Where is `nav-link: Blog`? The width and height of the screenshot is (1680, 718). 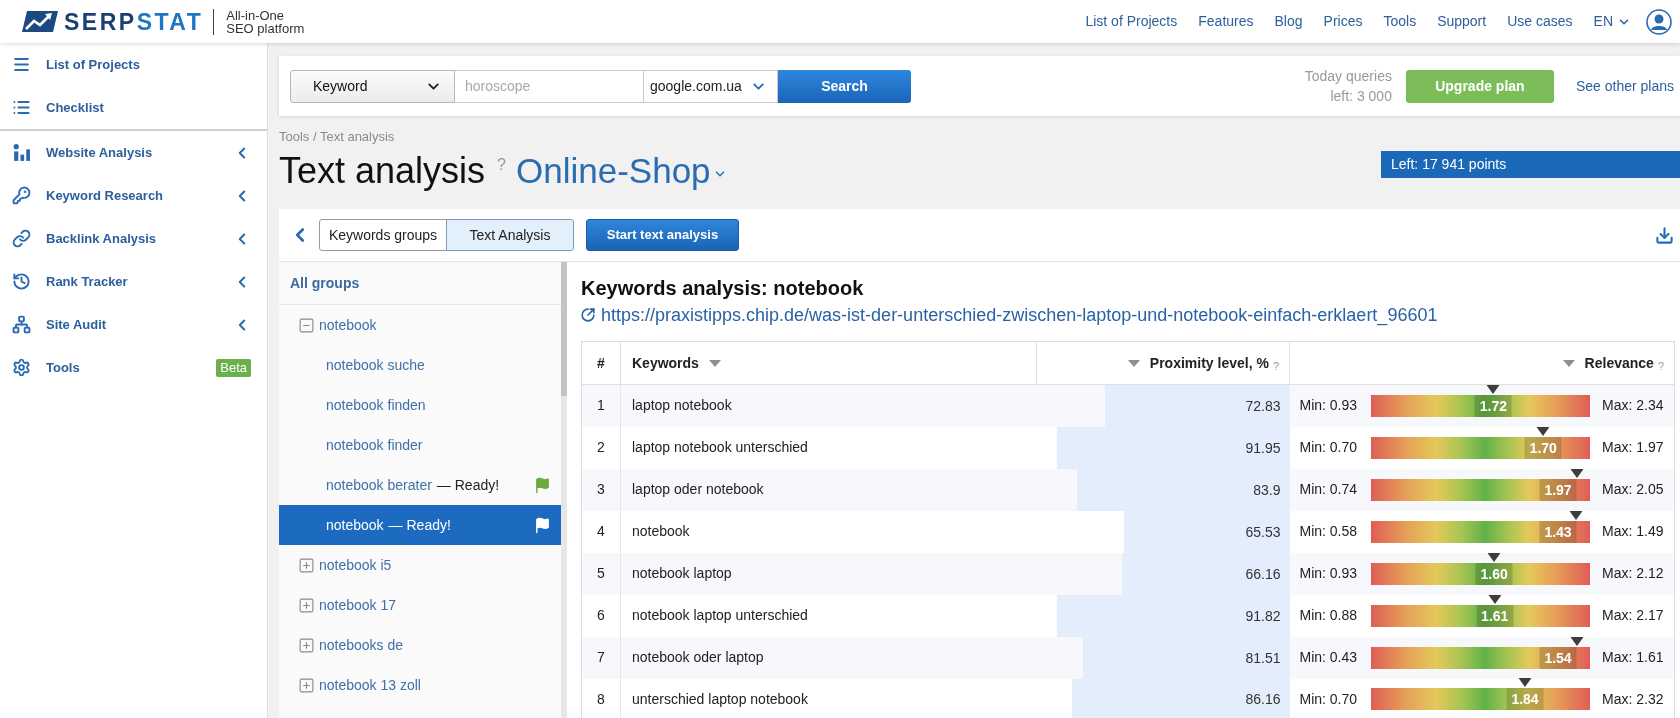 nav-link: Blog is located at coordinates (1288, 21).